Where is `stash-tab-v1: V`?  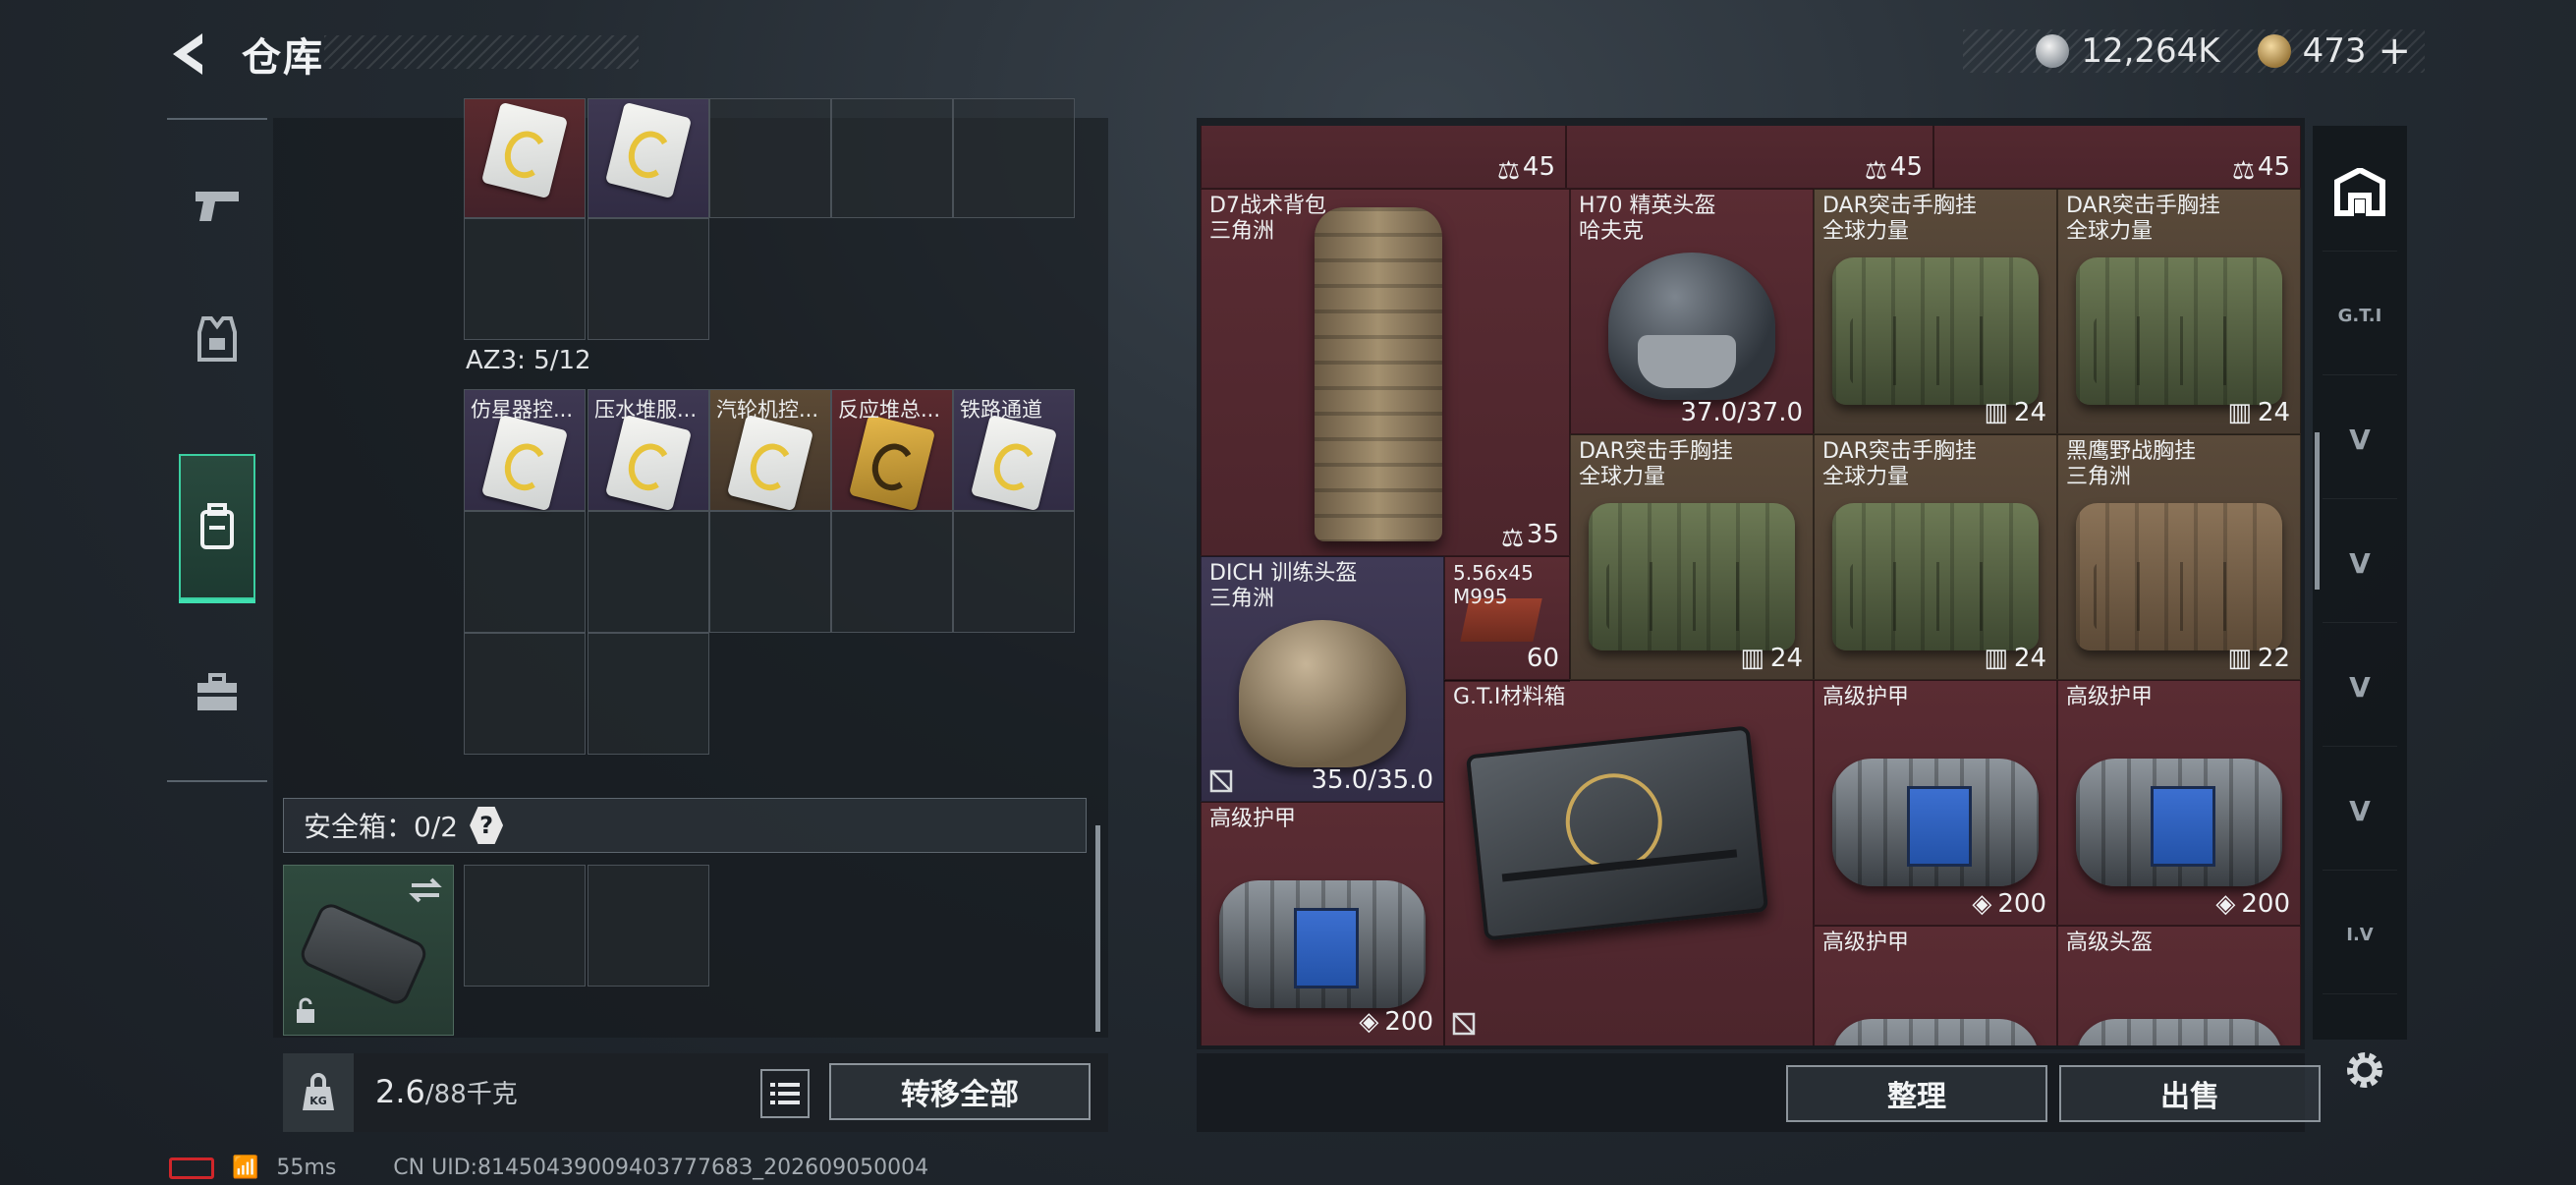 stash-tab-v1: V is located at coordinates (2360, 440).